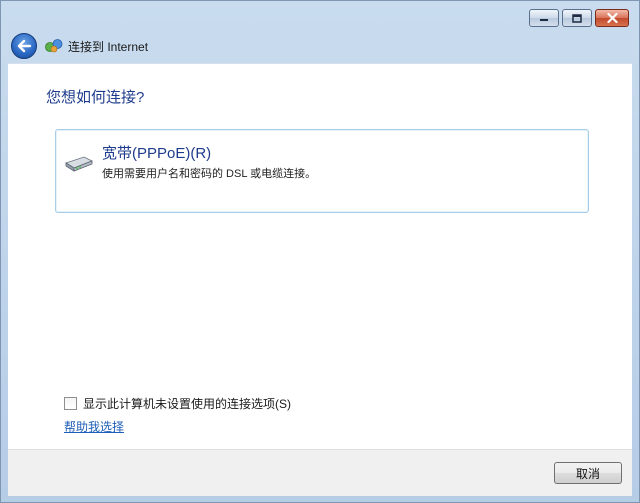 This screenshot has height=503, width=640. Describe the element at coordinates (79, 164) in the screenshot. I see `broadband-modem-icon` at that location.